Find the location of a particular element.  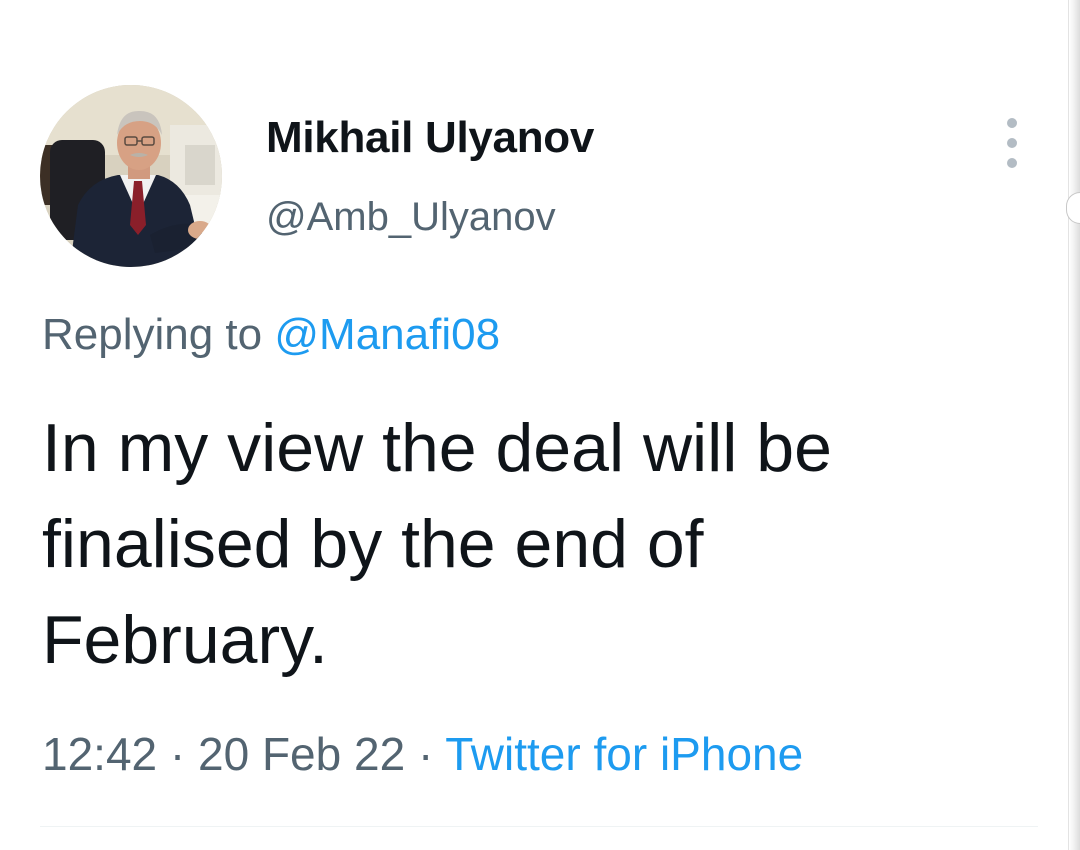

replying-to-label: Replying to is located at coordinates (152, 334).